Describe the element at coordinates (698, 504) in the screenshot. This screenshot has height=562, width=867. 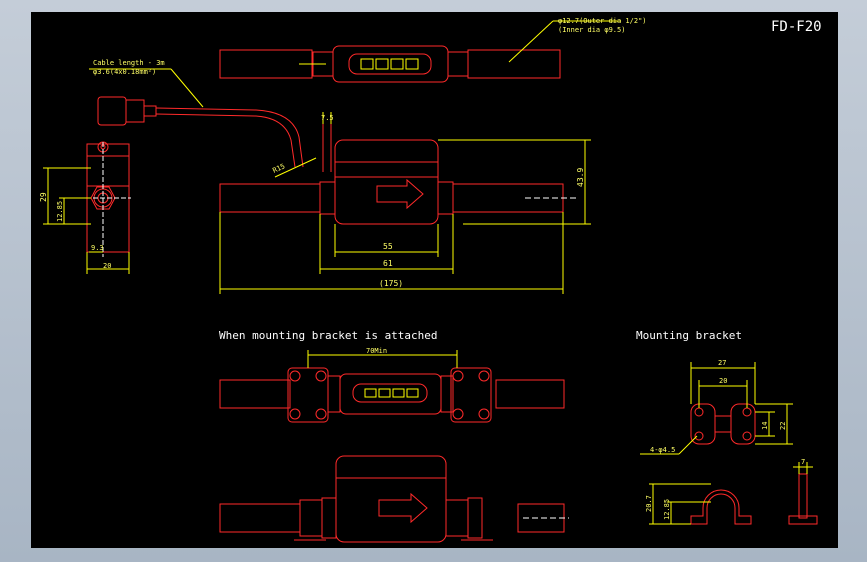
I see `mounting-bracket-side: 20.7 12.85` at that location.